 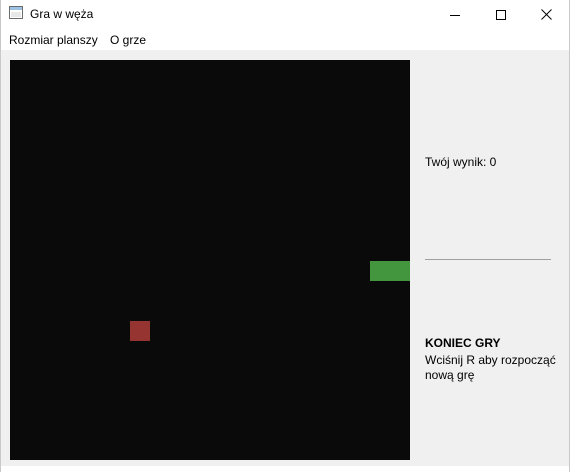 I want to click on close-icon, so click(x=546, y=14).